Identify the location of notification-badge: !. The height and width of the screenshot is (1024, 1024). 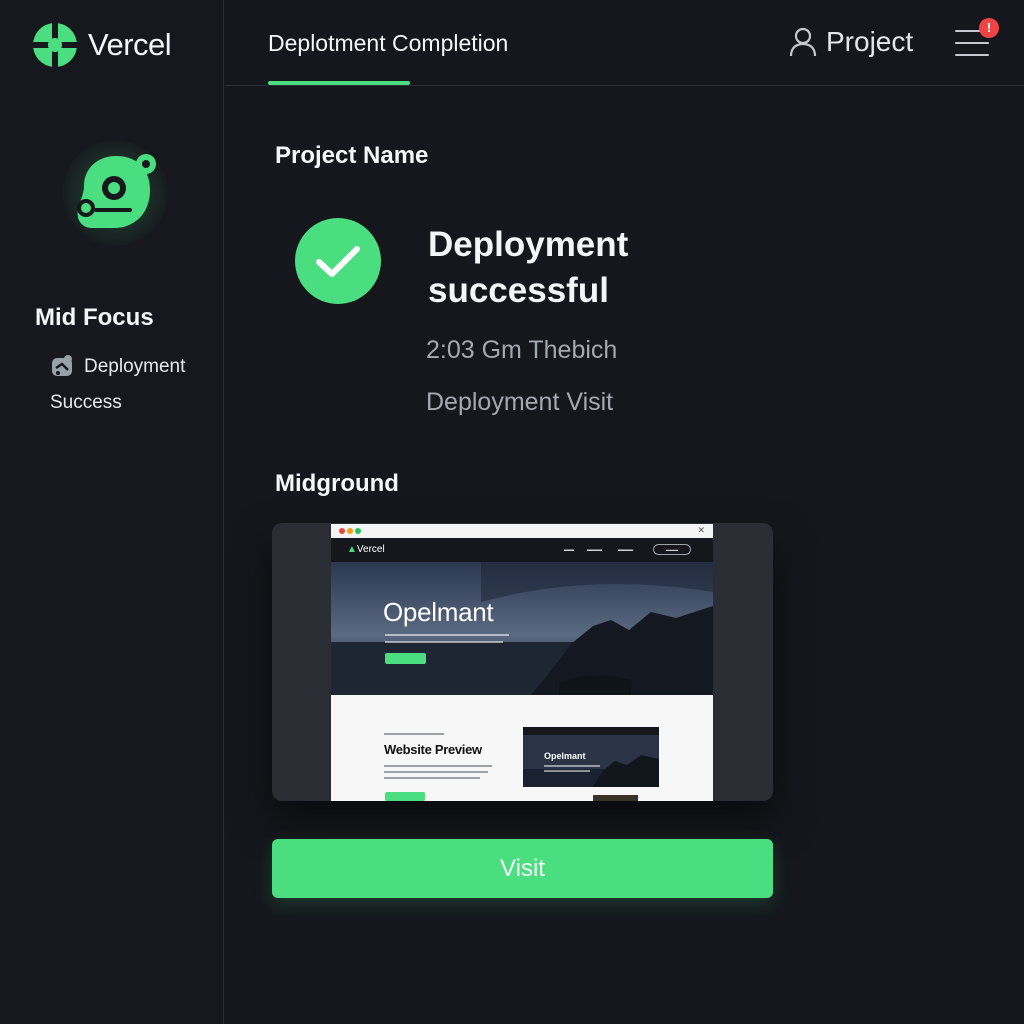
(989, 28).